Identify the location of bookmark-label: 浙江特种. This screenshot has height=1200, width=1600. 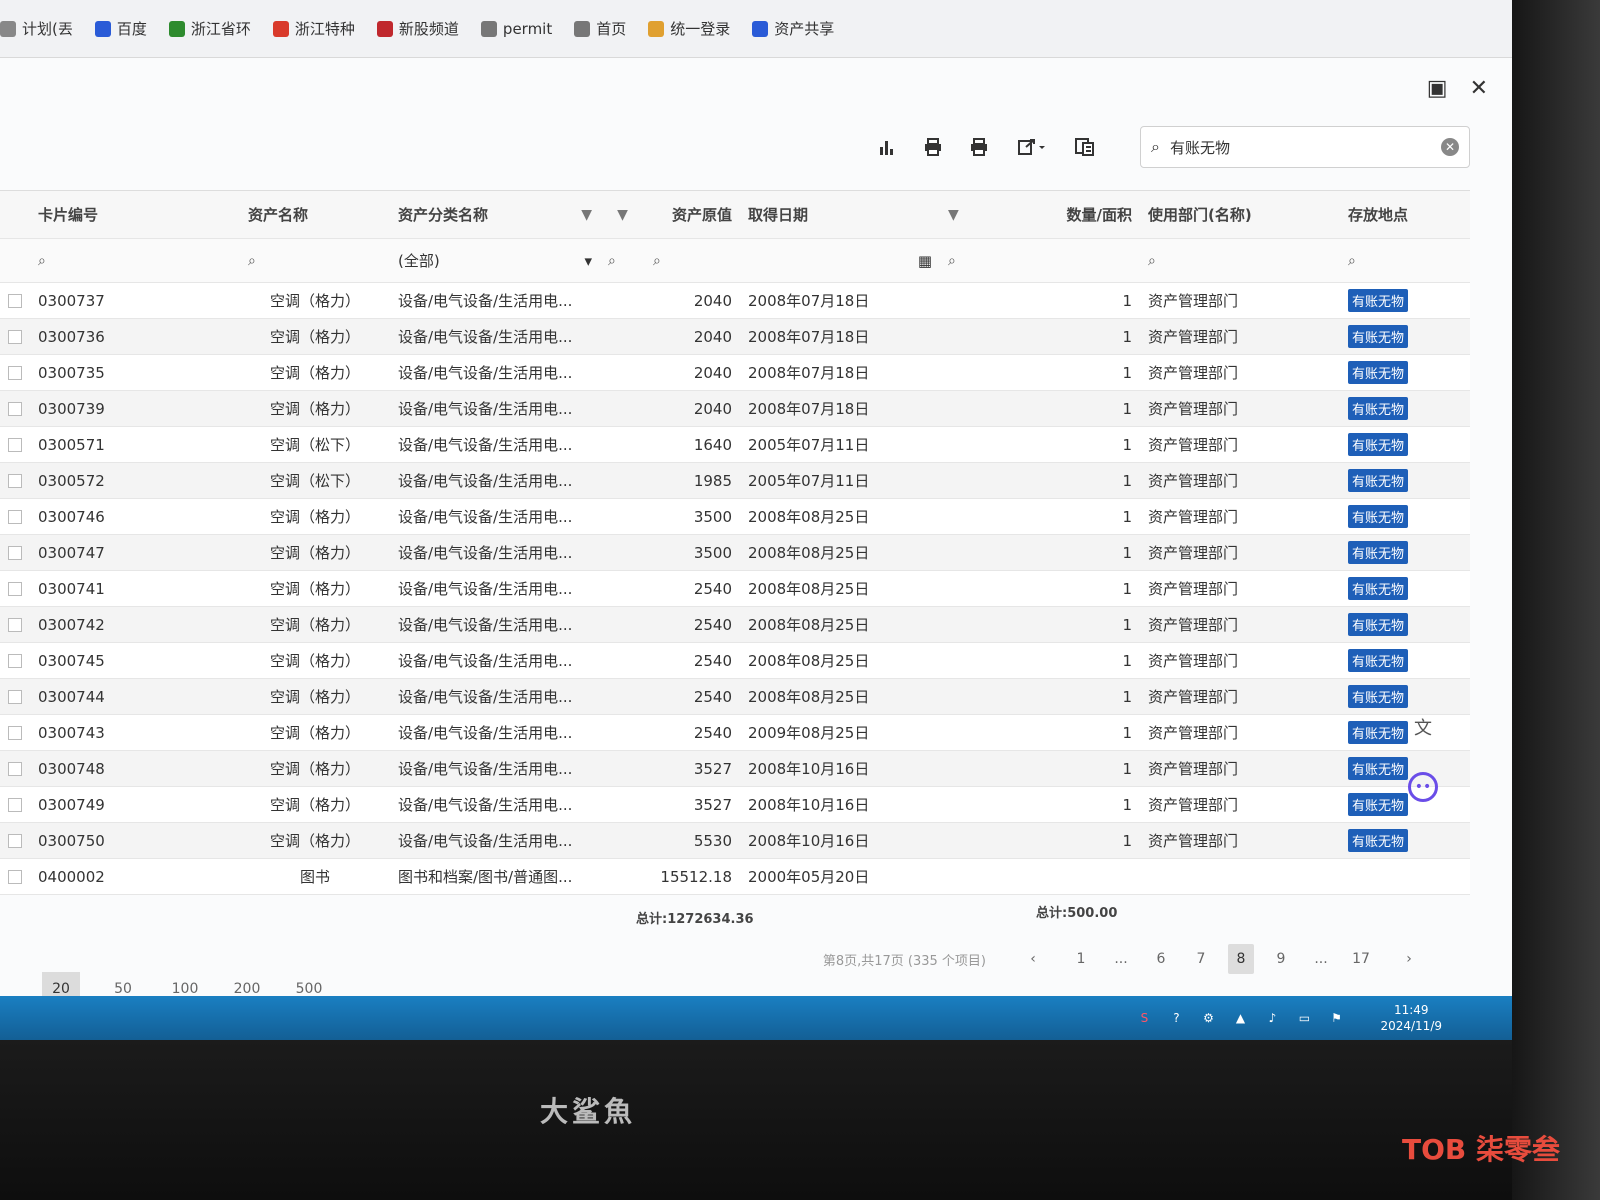
(324, 29).